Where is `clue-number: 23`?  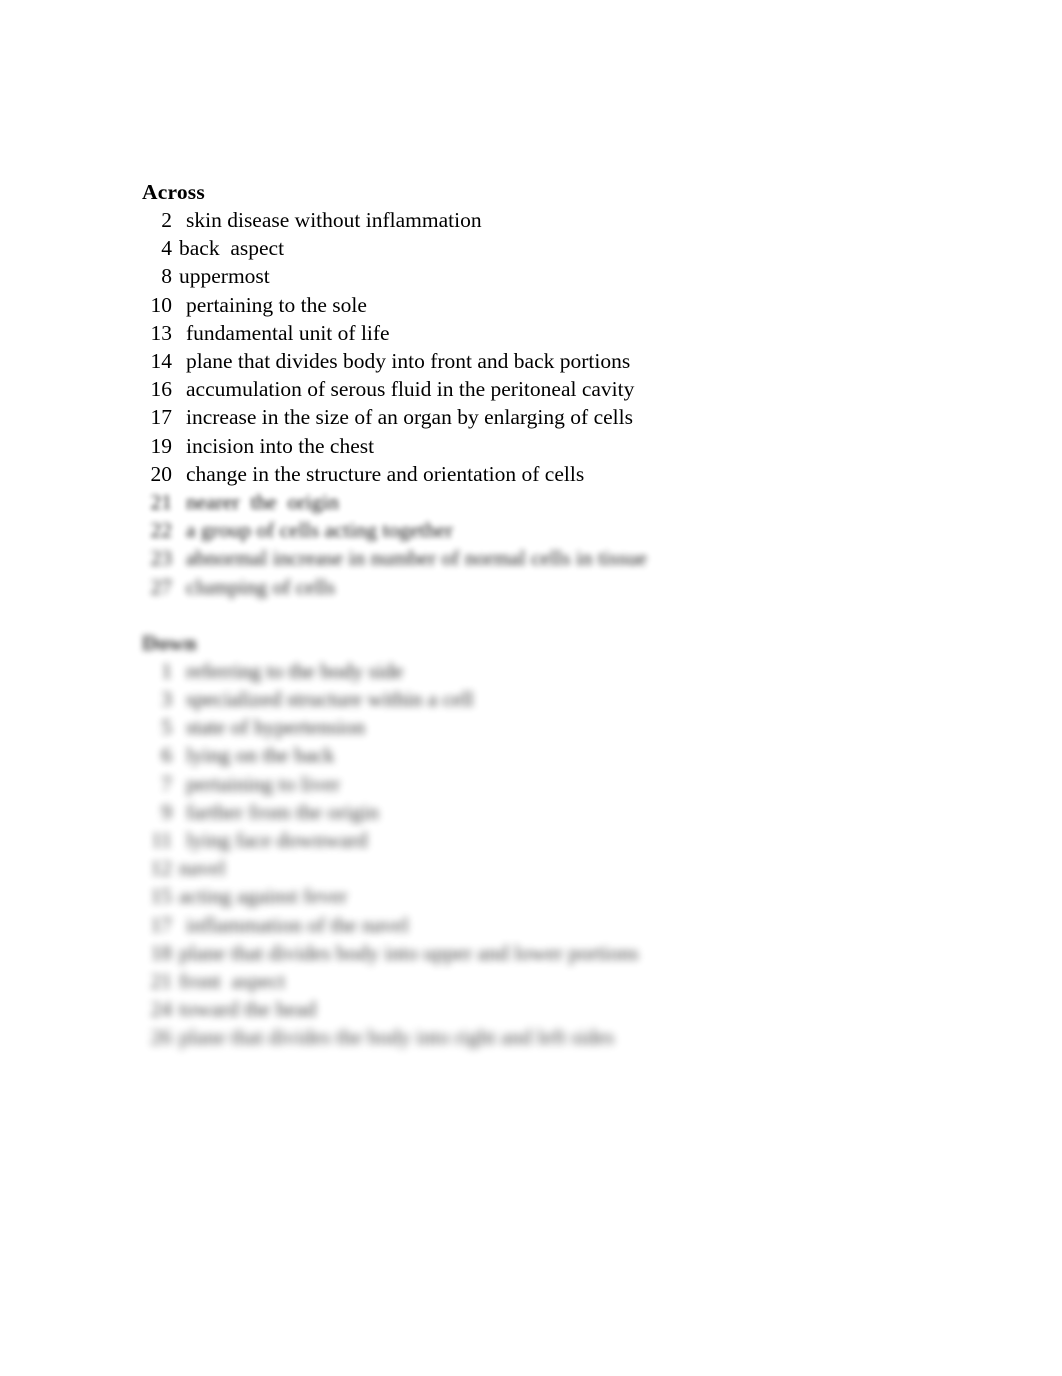 clue-number: 23 is located at coordinates (161, 558).